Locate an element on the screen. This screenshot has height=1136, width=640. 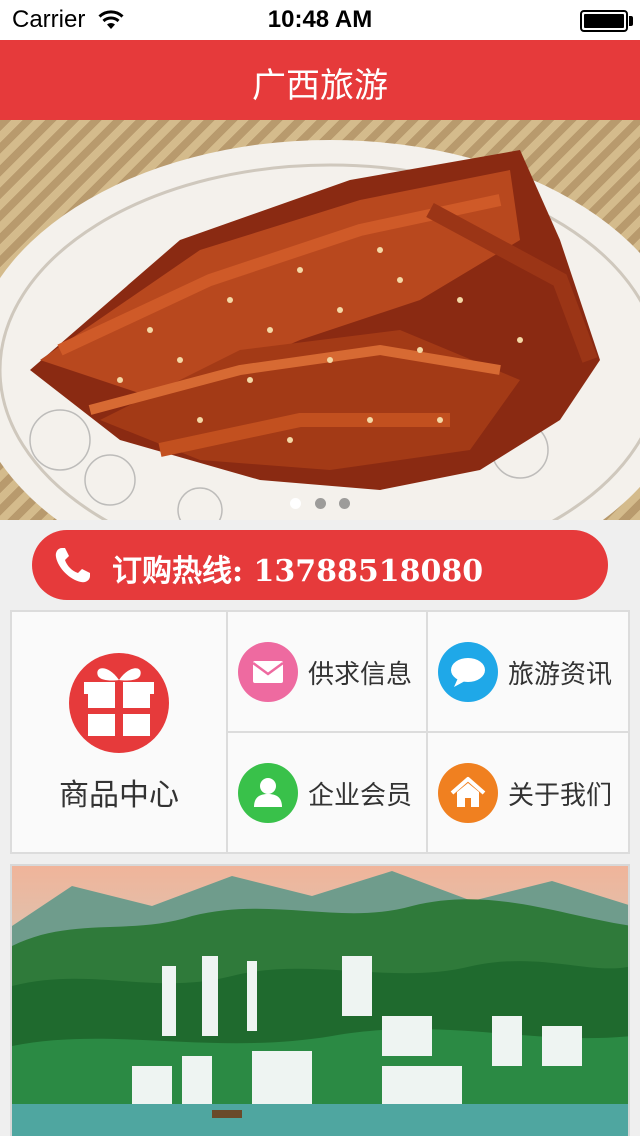
enterprise-member-tile: 企业会员 is located at coordinates (327, 792).